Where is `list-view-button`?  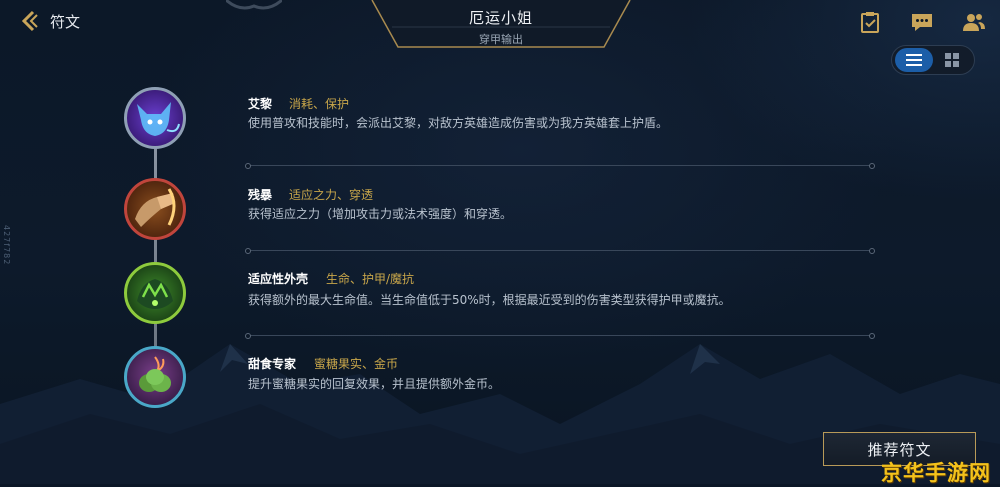
list-view-button is located at coordinates (914, 60).